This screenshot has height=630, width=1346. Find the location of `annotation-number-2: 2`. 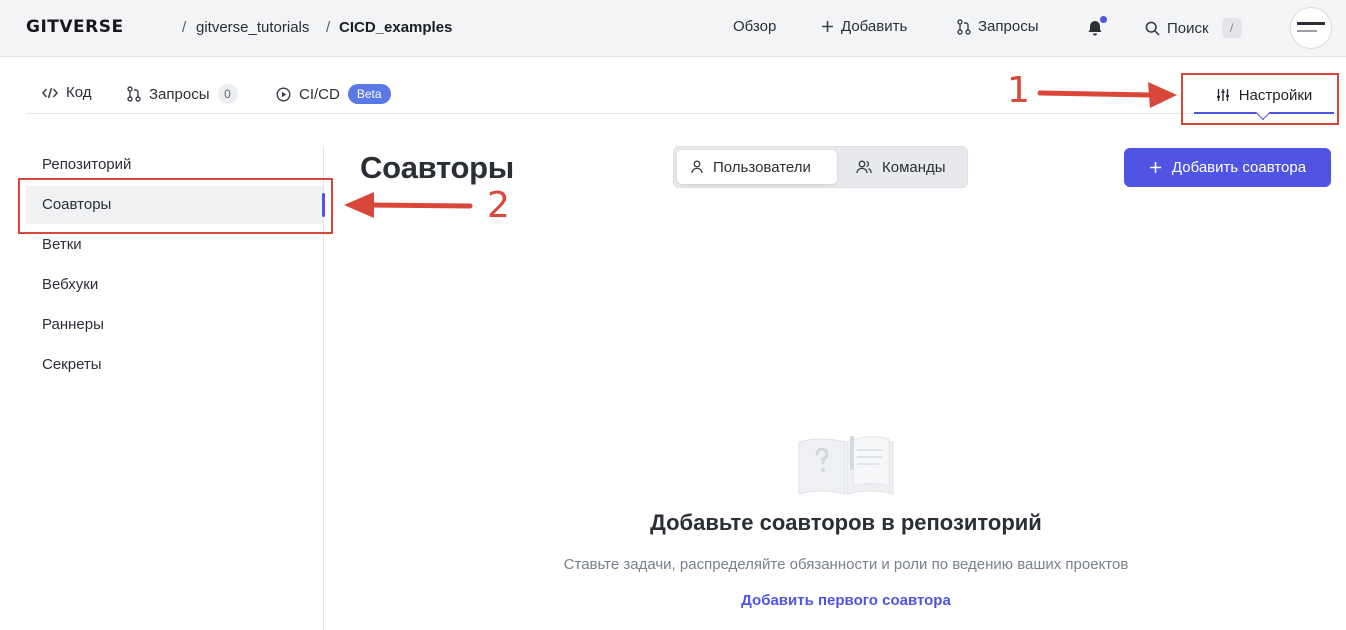

annotation-number-2: 2 is located at coordinates (498, 205).